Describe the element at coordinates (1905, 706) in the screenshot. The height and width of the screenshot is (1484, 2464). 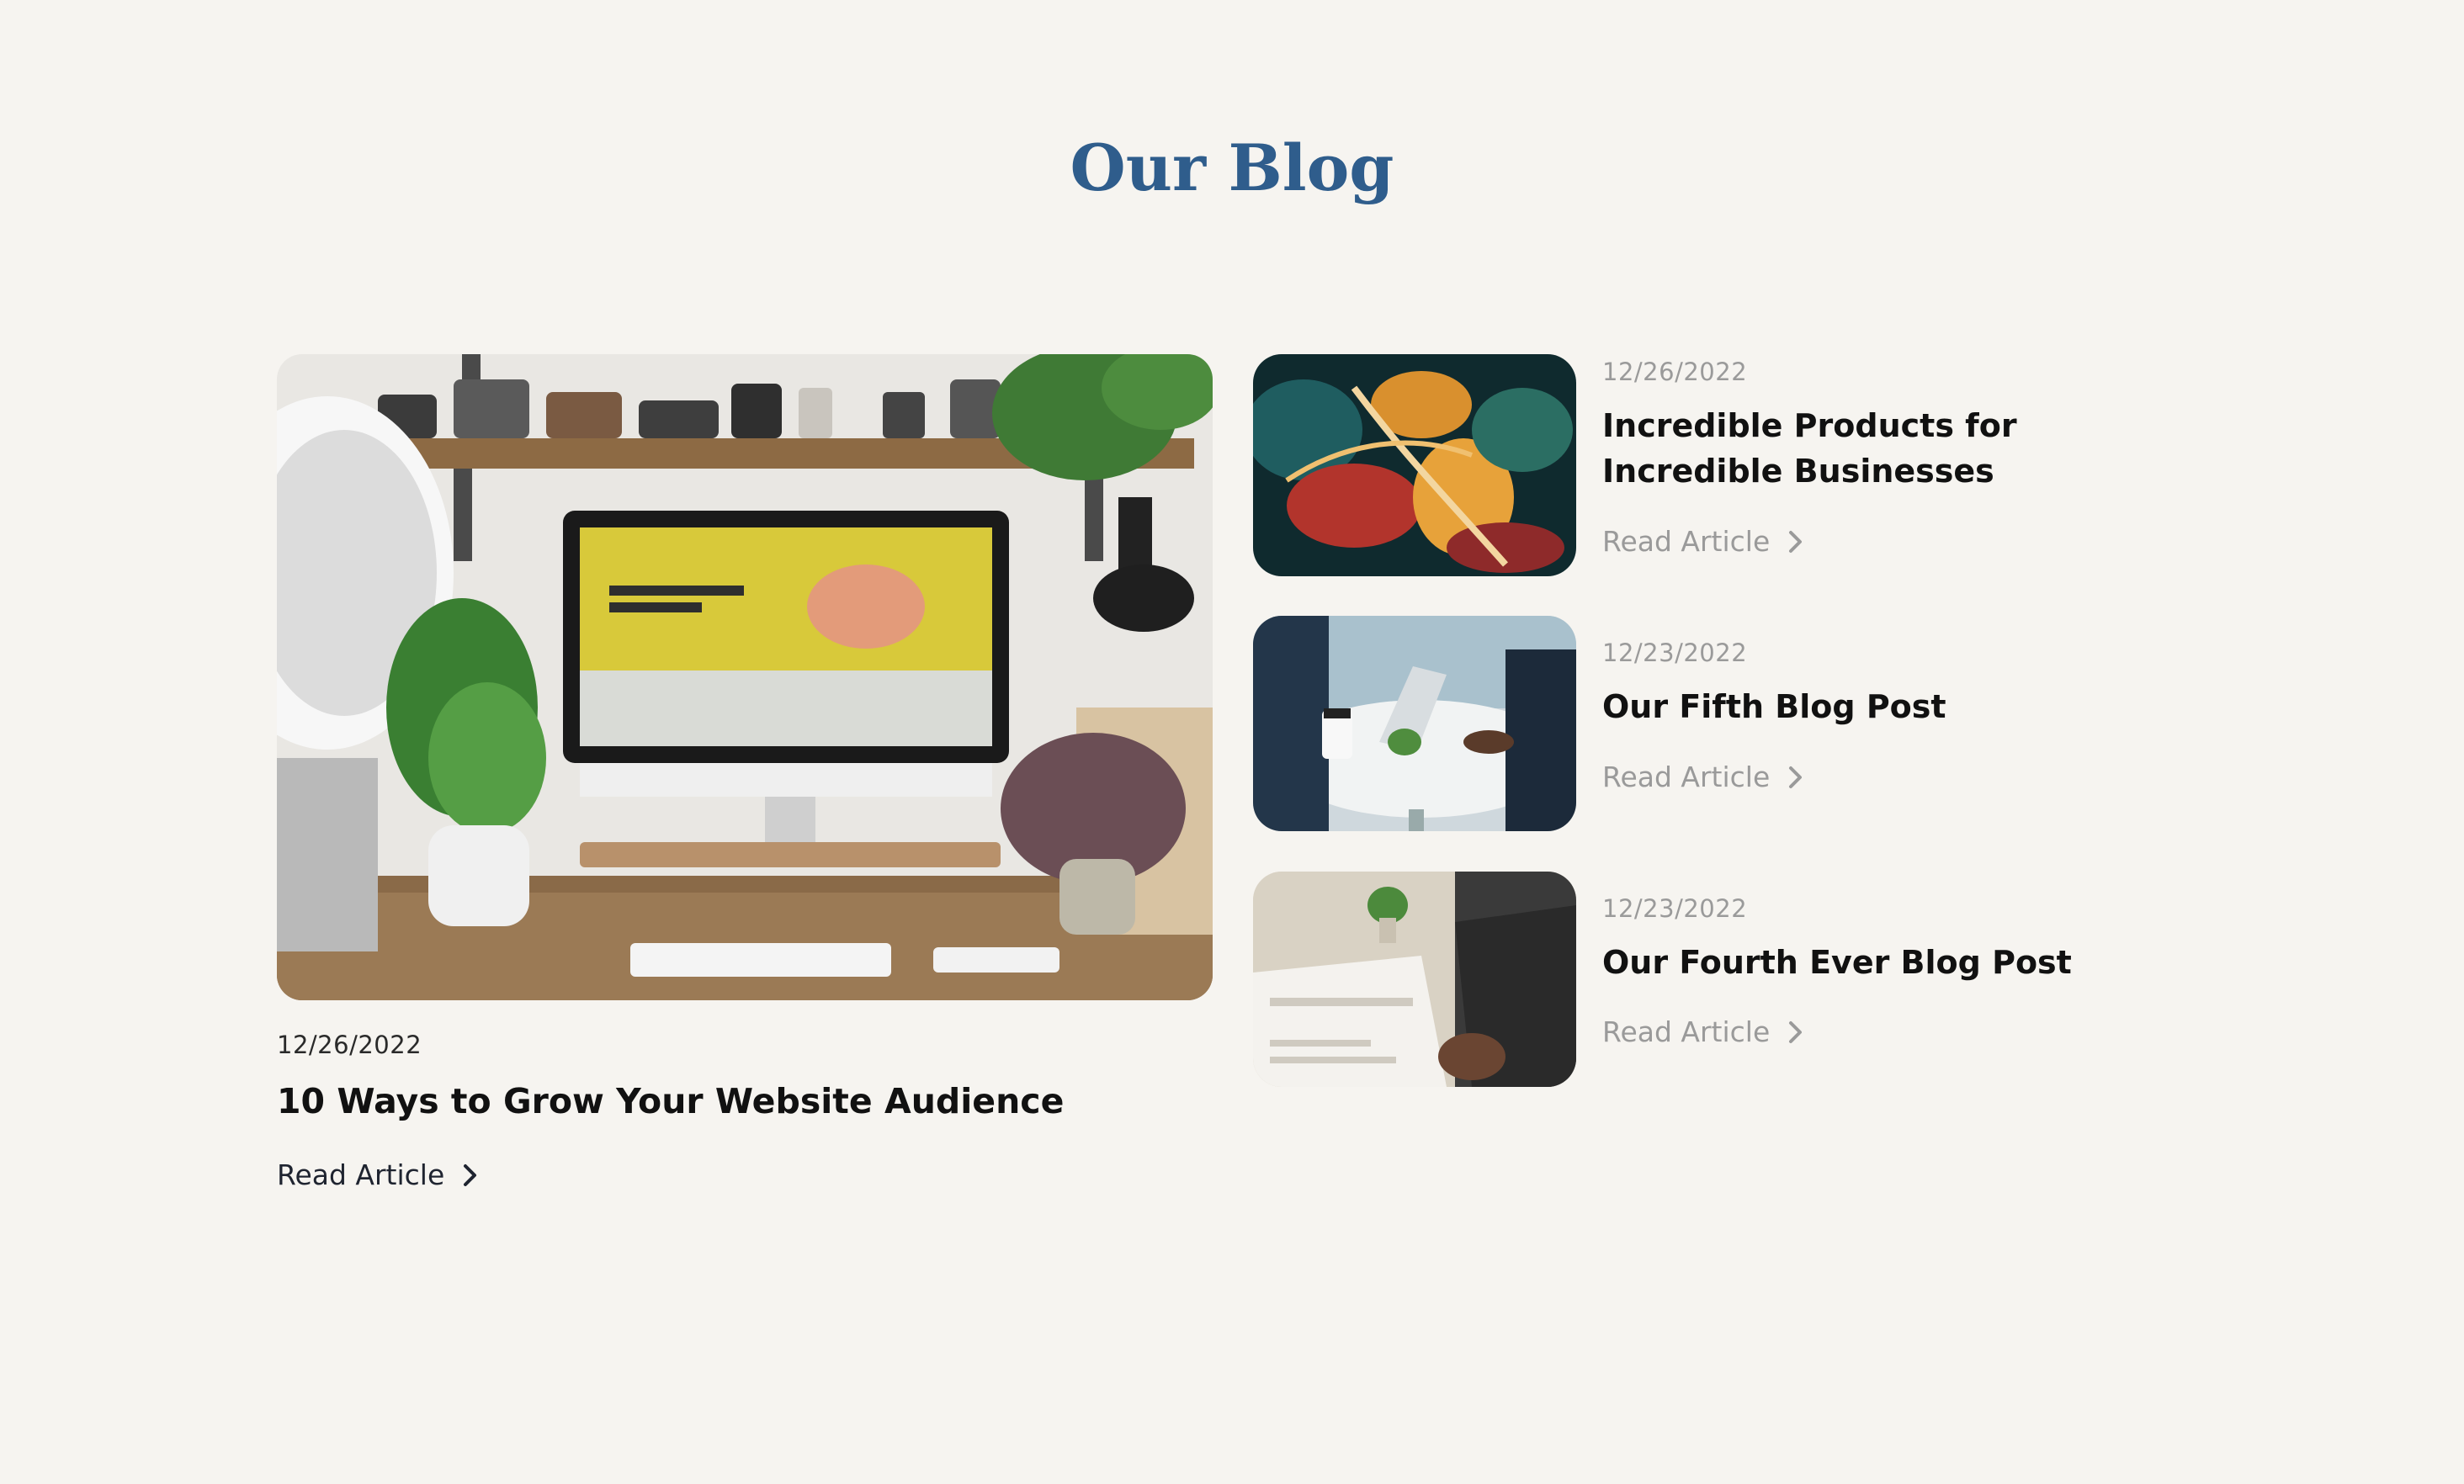
I see `post-title: Our Fifth Blog Post` at that location.